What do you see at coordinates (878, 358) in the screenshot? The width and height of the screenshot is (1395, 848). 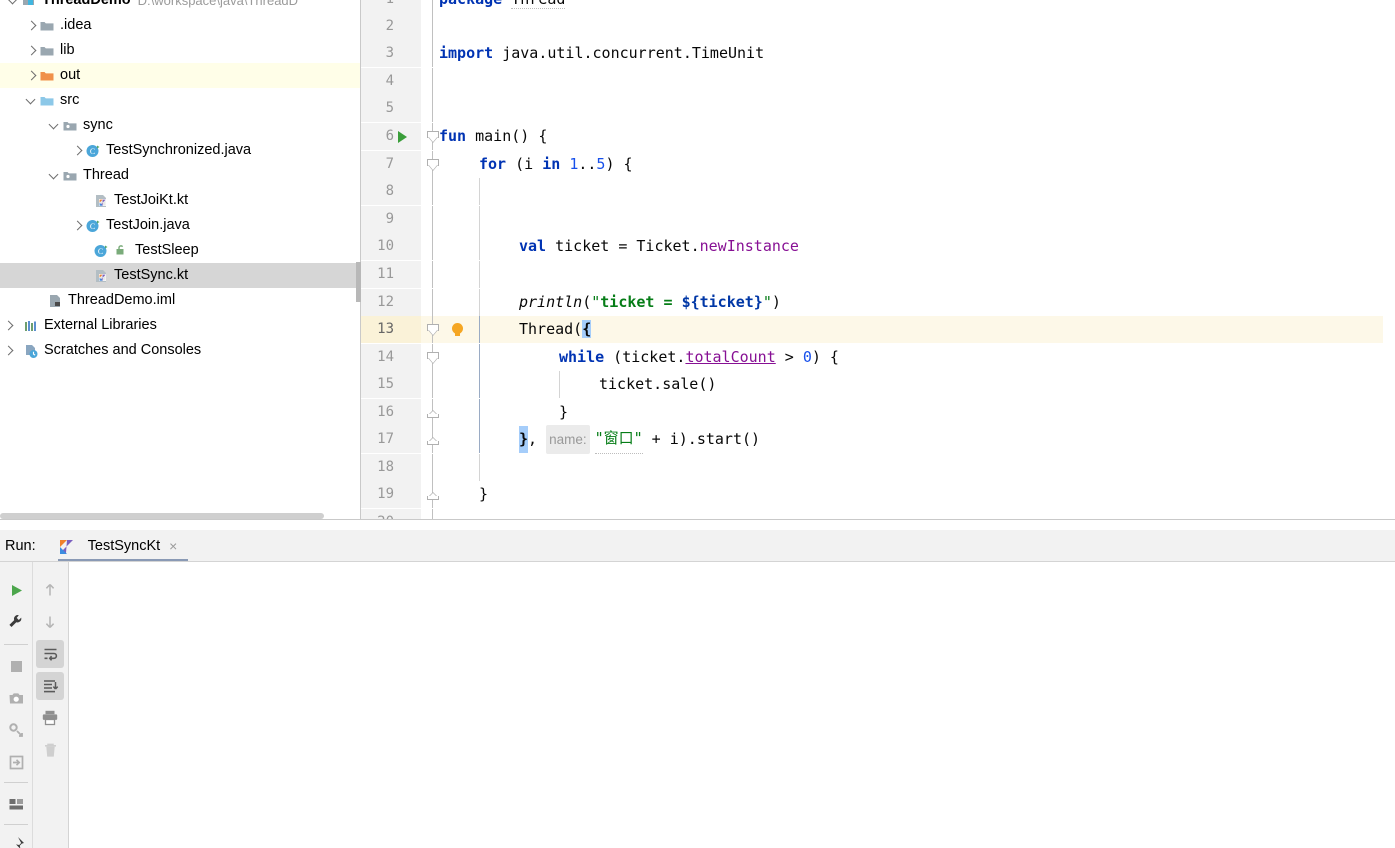 I see `code-line: 14 while (ticket.totalCount > 0) {` at bounding box center [878, 358].